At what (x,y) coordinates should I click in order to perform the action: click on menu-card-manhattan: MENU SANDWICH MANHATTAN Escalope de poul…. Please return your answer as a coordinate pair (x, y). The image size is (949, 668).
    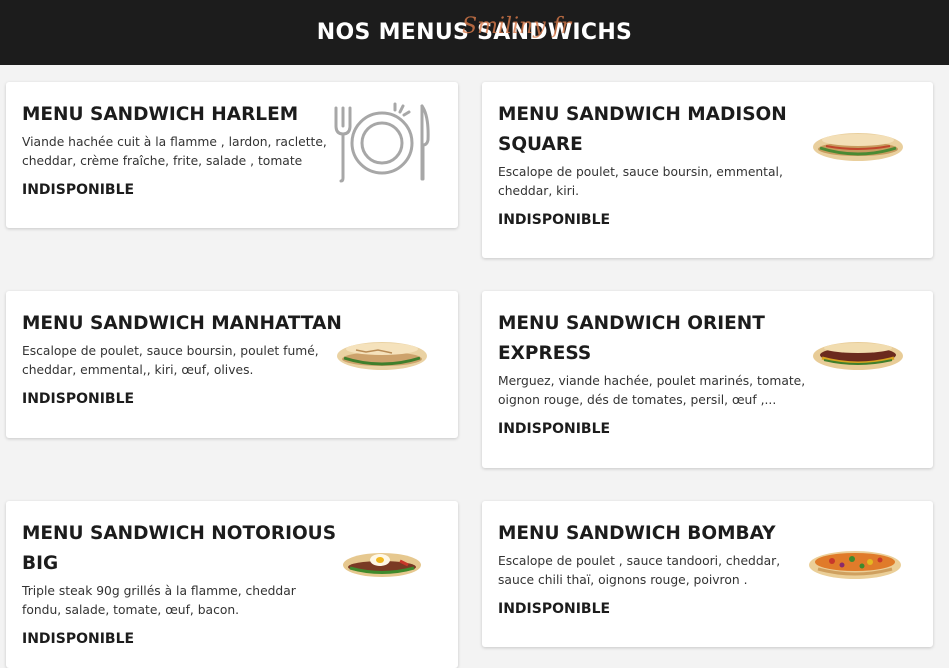
    Looking at the image, I should click on (232, 364).